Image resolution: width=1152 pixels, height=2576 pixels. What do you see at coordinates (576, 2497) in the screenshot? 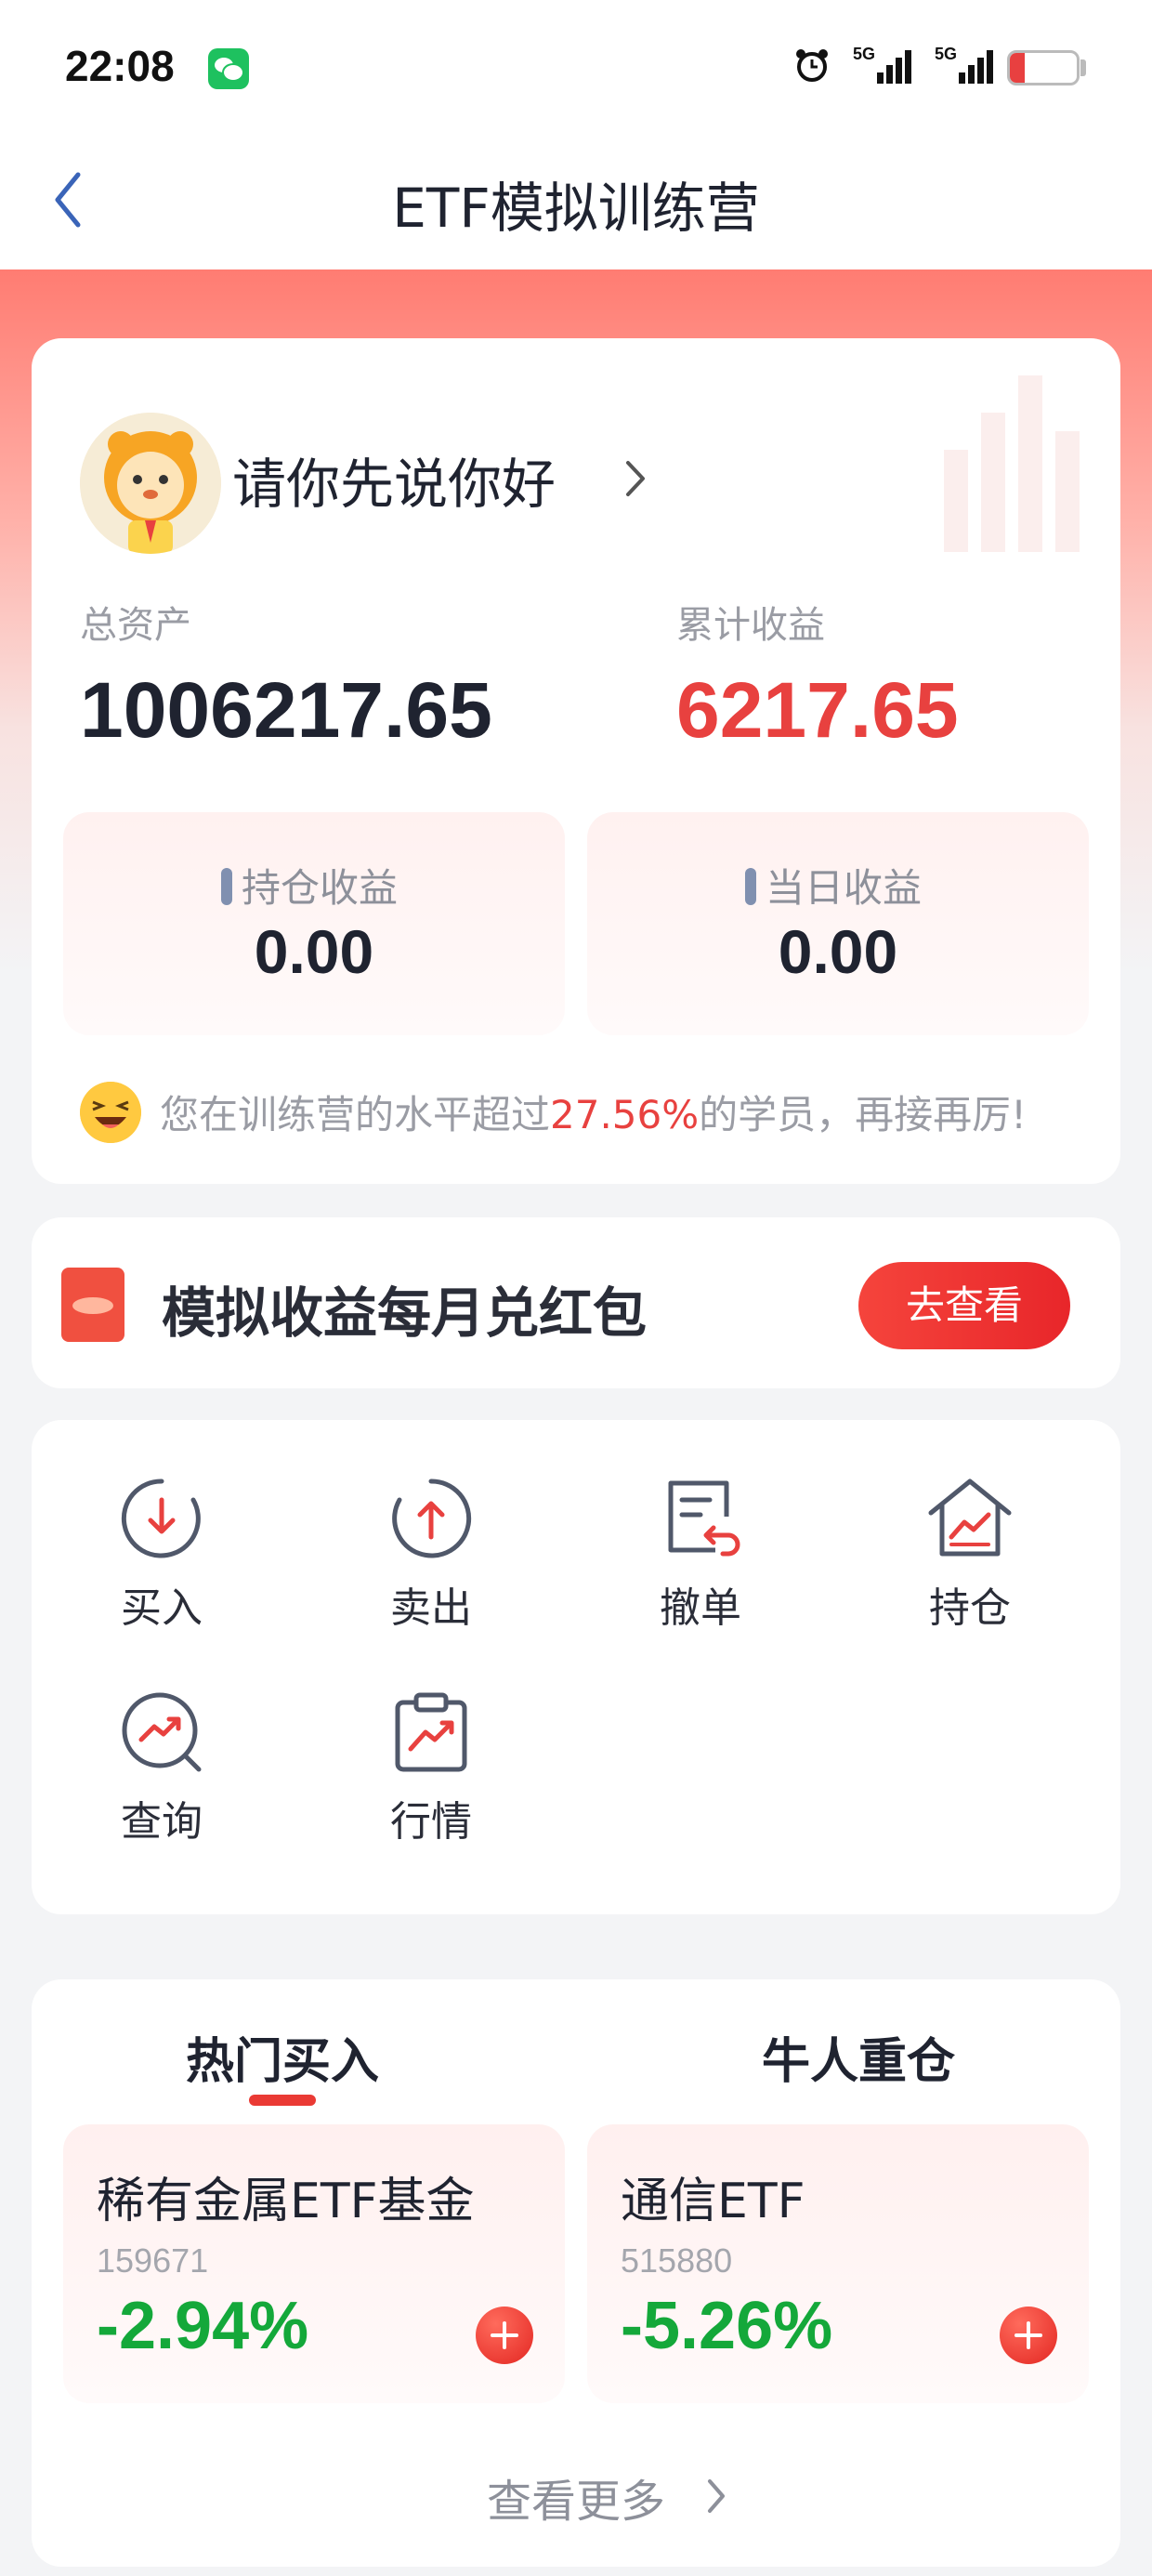
I see `view-more-link: 查看更多` at bounding box center [576, 2497].